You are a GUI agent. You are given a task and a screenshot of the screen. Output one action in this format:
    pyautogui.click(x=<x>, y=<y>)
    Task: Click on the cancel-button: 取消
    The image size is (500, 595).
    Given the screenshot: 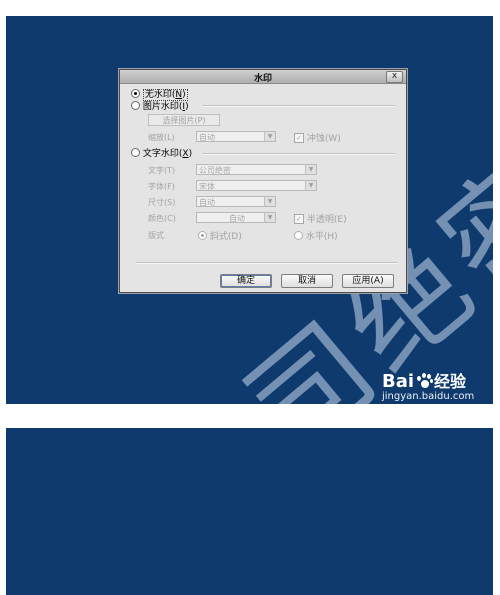 What is the action you would take?
    pyautogui.click(x=307, y=281)
    